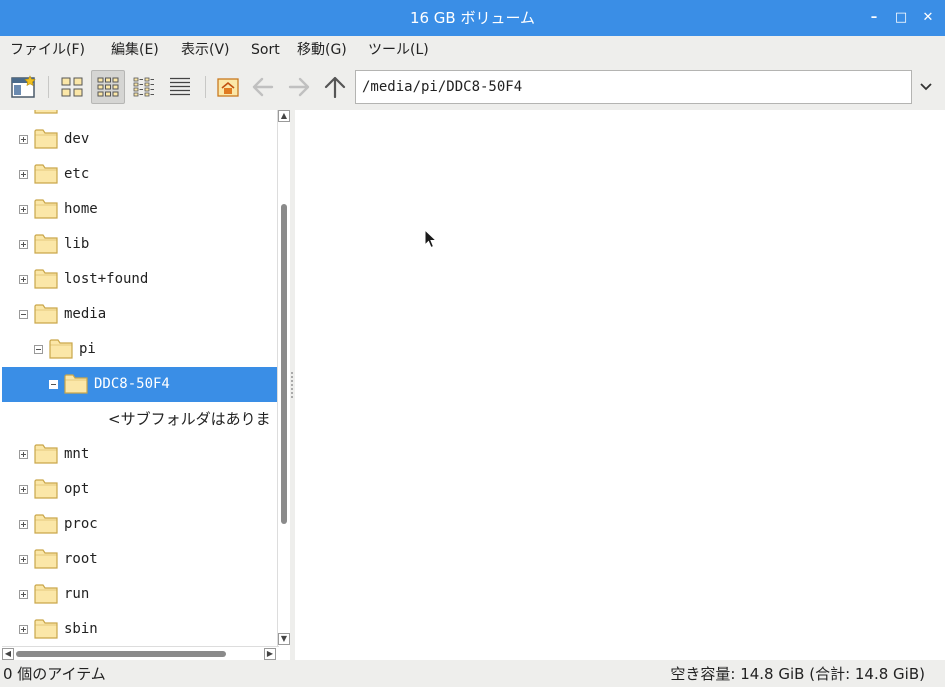 Image resolution: width=945 pixels, height=687 pixels. I want to click on view-large-icons-icon, so click(72, 87).